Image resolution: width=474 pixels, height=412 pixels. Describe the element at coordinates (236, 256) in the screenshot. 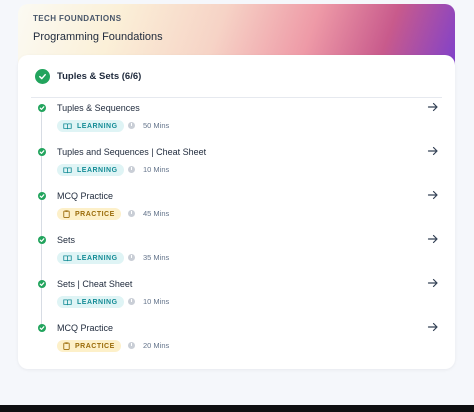

I see `list-item: Sets LEARNING 35 Mins` at that location.